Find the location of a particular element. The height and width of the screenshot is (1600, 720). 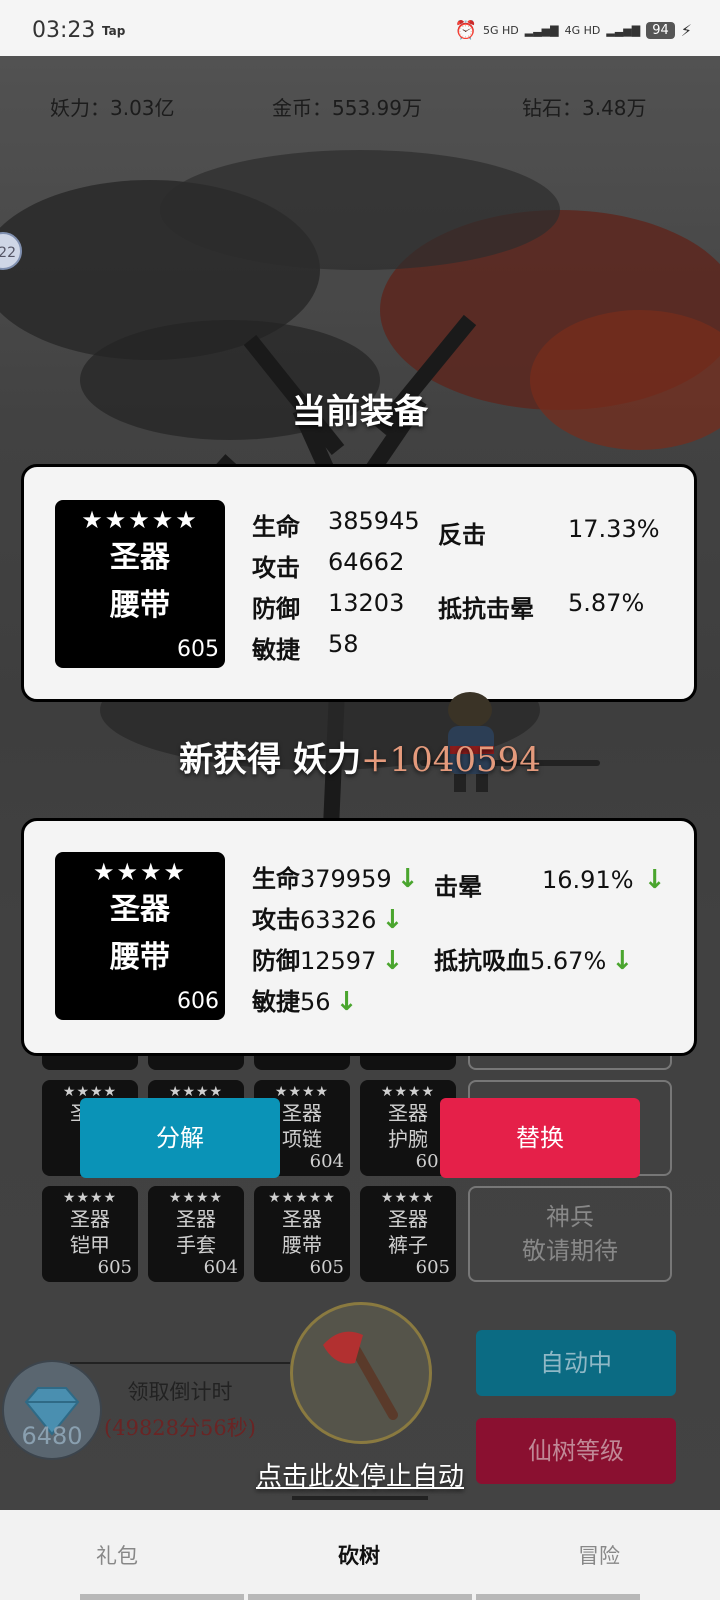

stat-value: 385945 is located at coordinates (374, 521).